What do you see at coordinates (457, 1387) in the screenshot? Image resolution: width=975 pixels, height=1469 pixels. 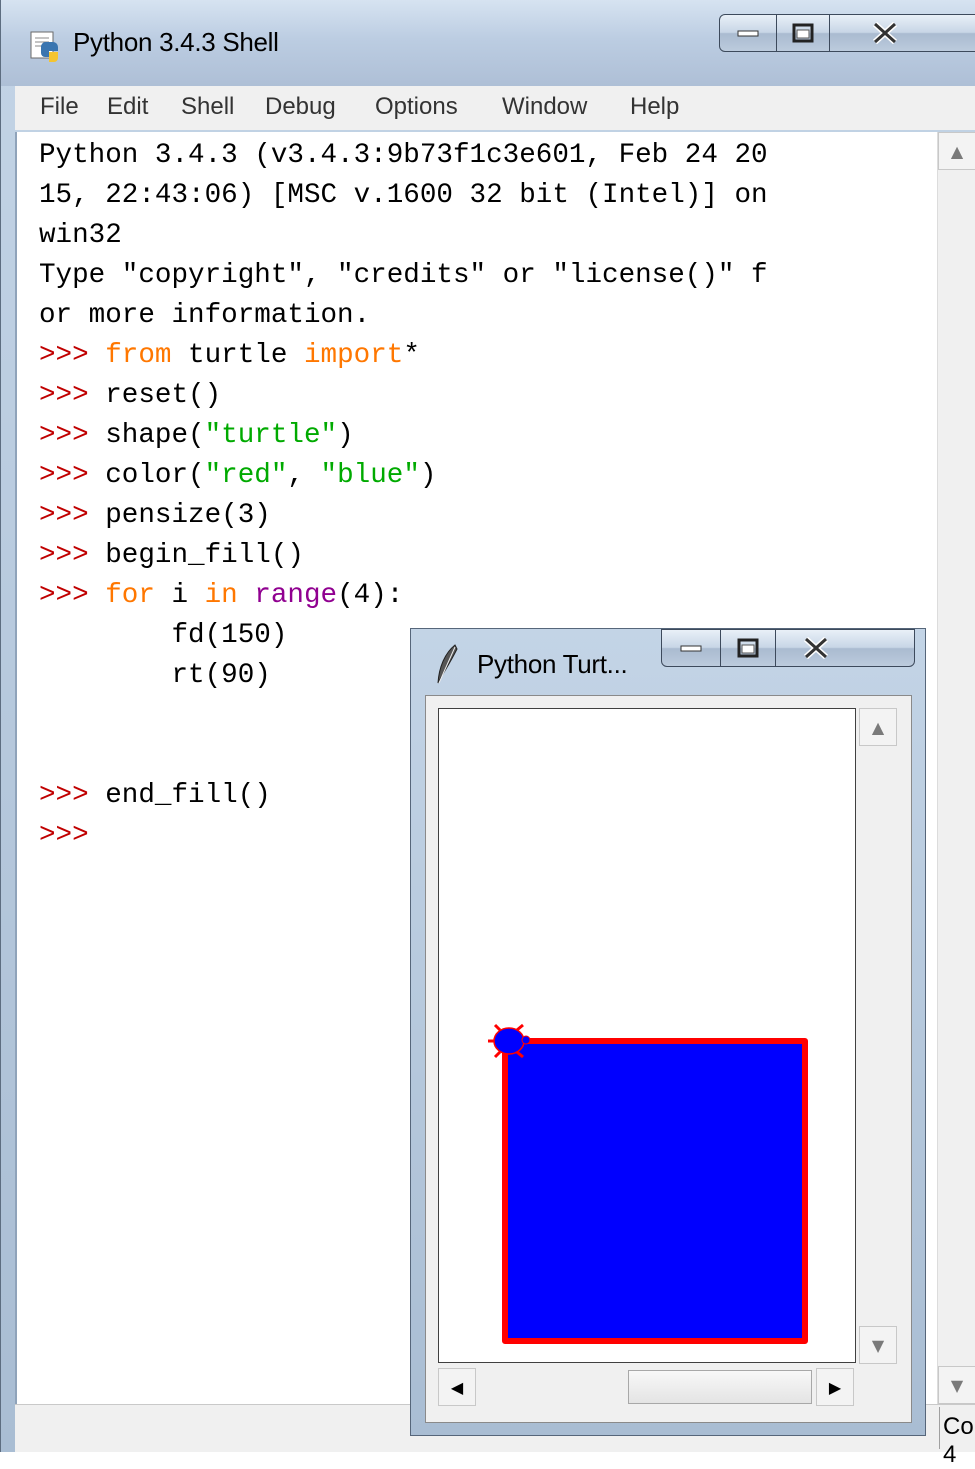 I see `scroll-left-arrow-icon: ◀` at bounding box center [457, 1387].